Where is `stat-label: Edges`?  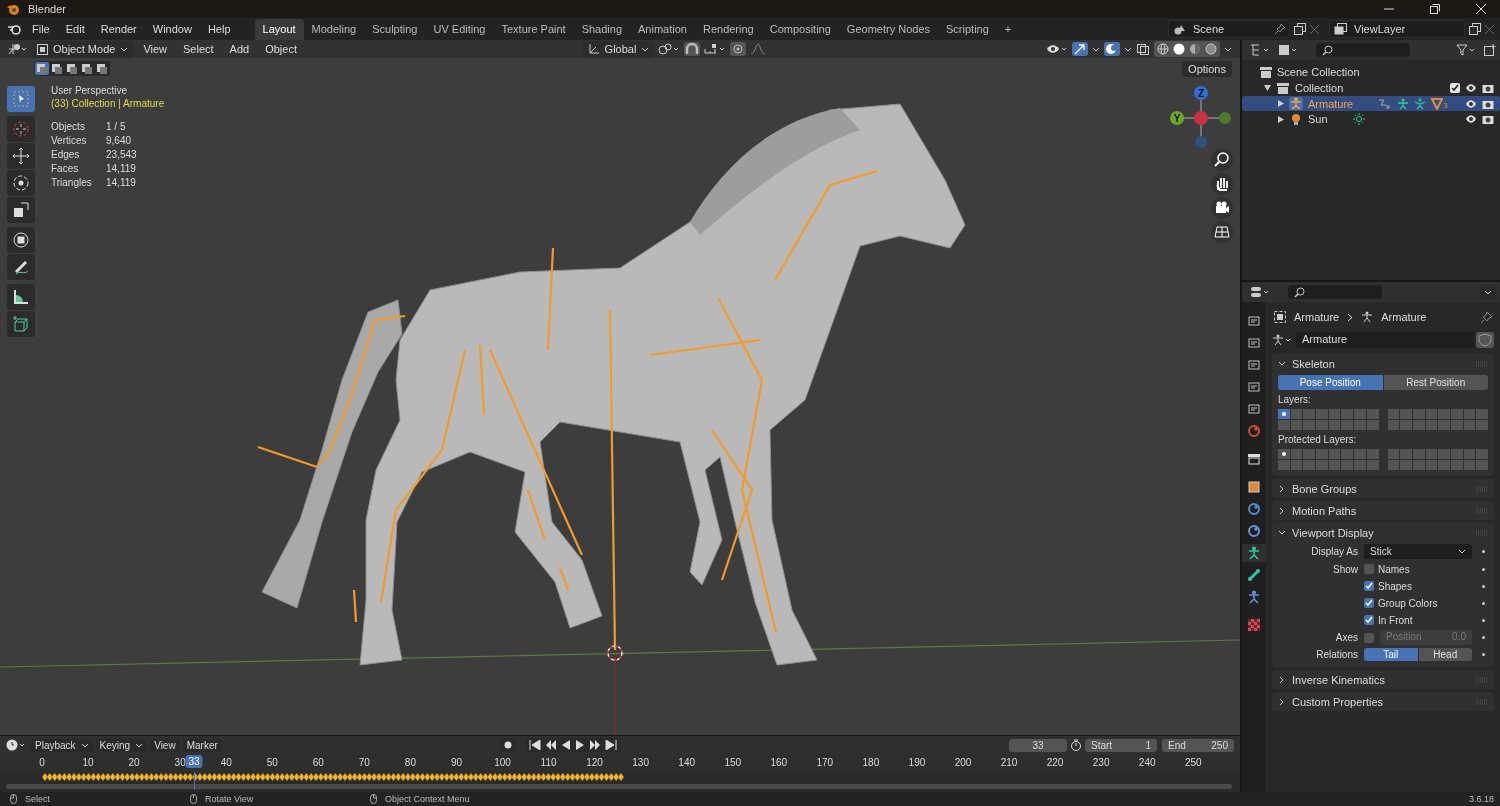 stat-label: Edges is located at coordinates (66, 154).